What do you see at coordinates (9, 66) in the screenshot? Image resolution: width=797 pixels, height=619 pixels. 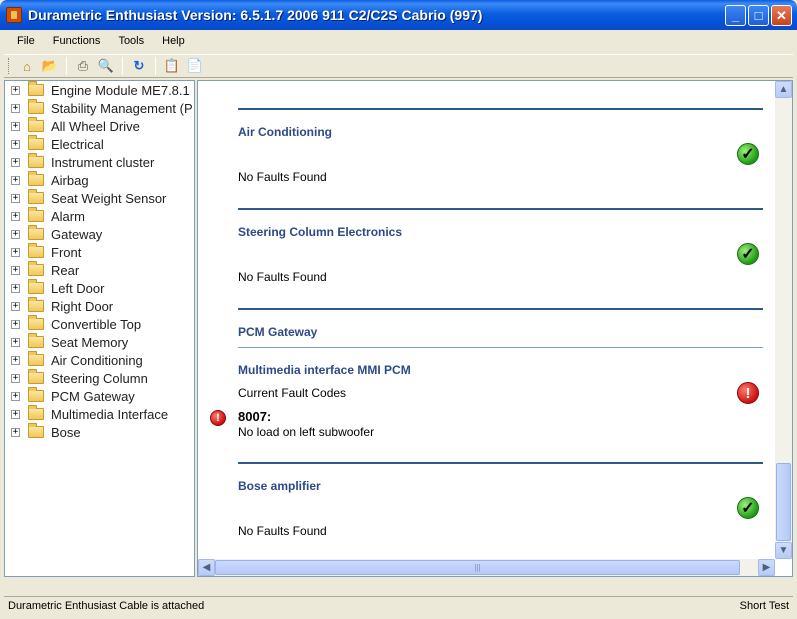 I see `toolbar-grip` at bounding box center [9, 66].